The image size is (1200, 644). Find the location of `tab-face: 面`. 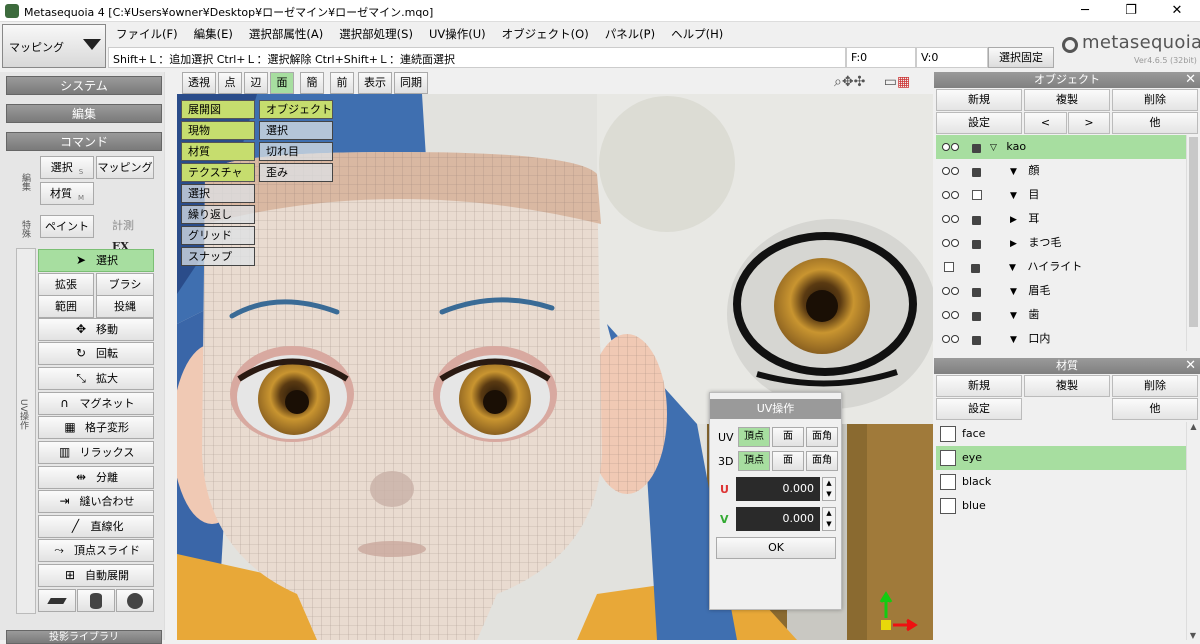

tab-face: 面 is located at coordinates (282, 83).